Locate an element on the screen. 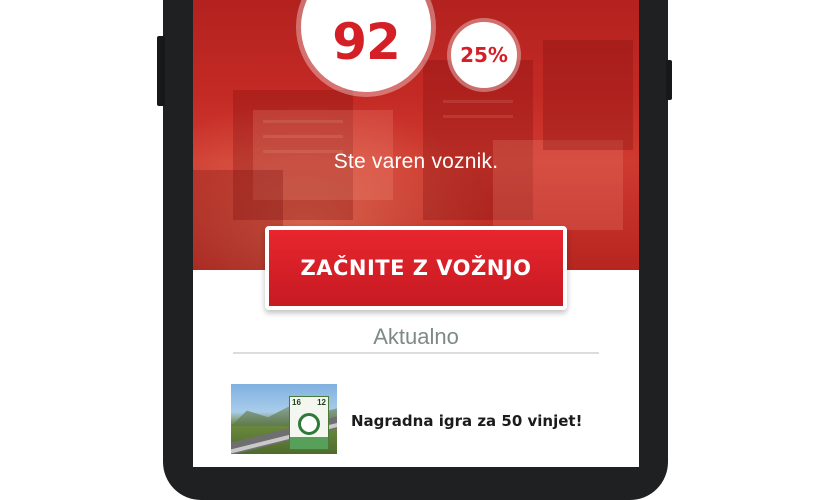 Image resolution: width=831 pixels, height=500 pixels. phone-side-button is located at coordinates (161, 71).